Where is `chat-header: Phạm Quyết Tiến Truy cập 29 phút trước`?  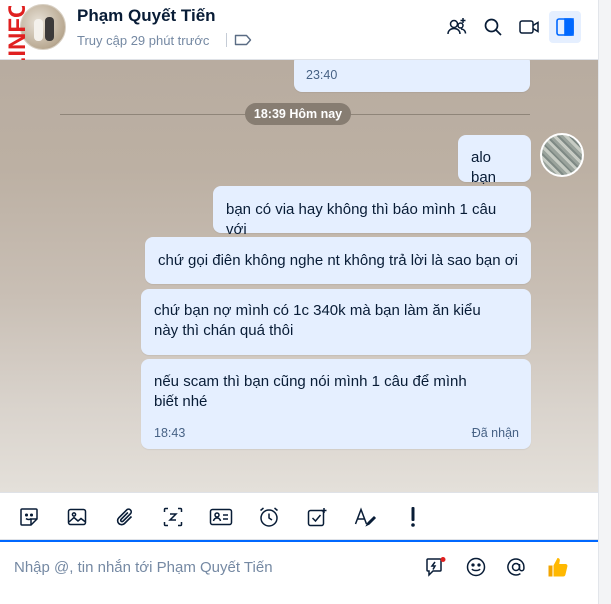
chat-header: Phạm Quyết Tiến Truy cập 29 phút trước is located at coordinates (299, 30).